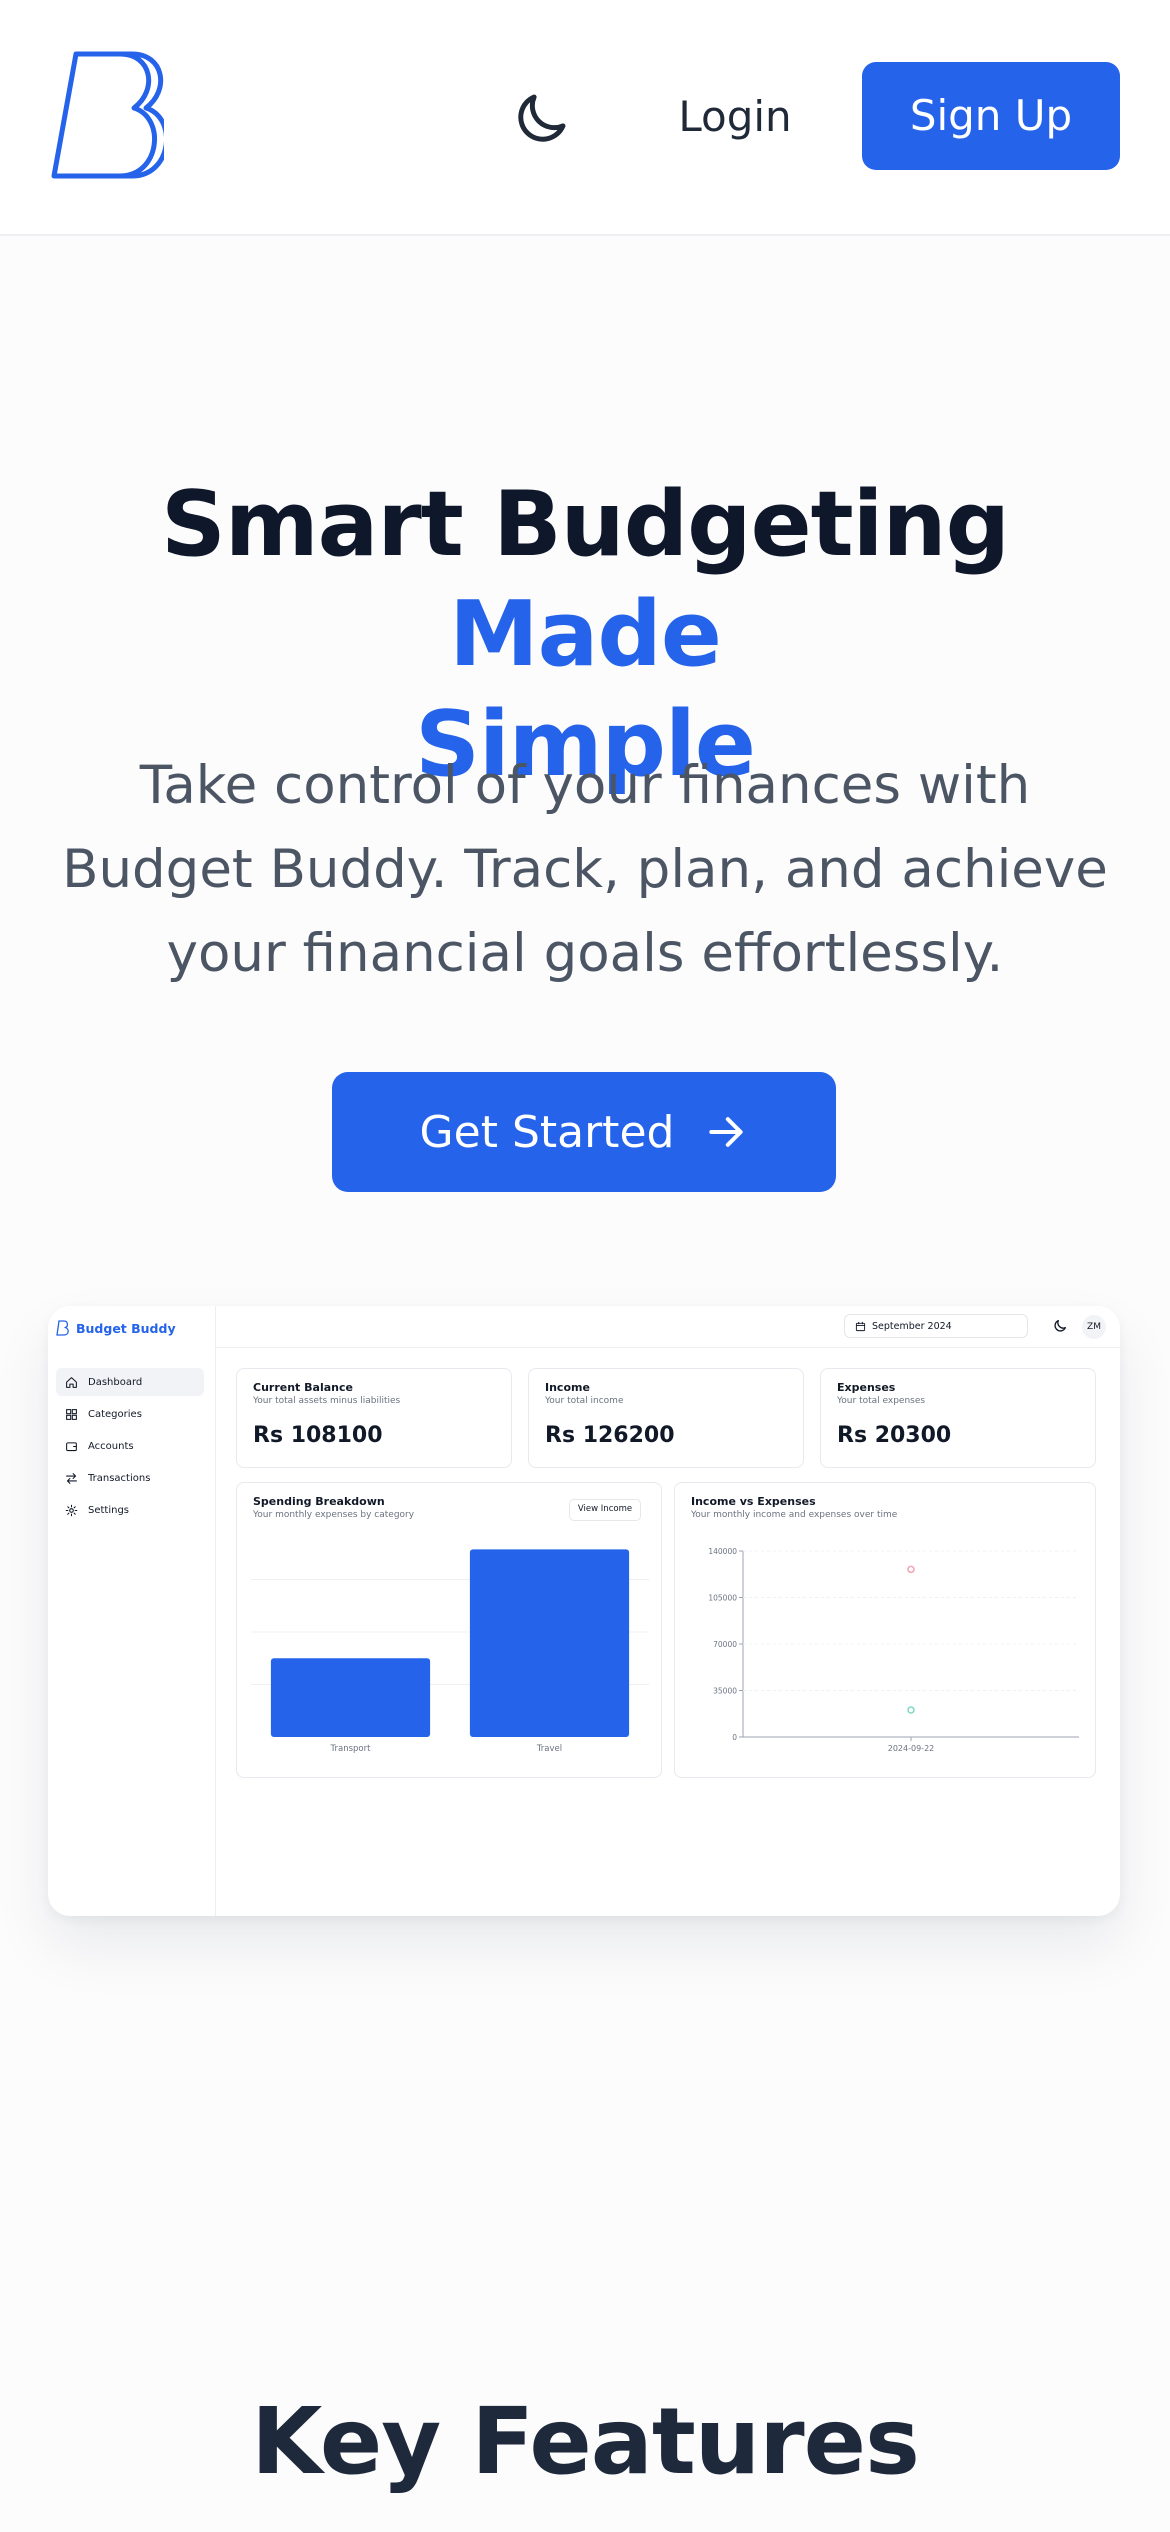  Describe the element at coordinates (126, 1328) in the screenshot. I see `preview-brand-name: Budget Buddy` at that location.